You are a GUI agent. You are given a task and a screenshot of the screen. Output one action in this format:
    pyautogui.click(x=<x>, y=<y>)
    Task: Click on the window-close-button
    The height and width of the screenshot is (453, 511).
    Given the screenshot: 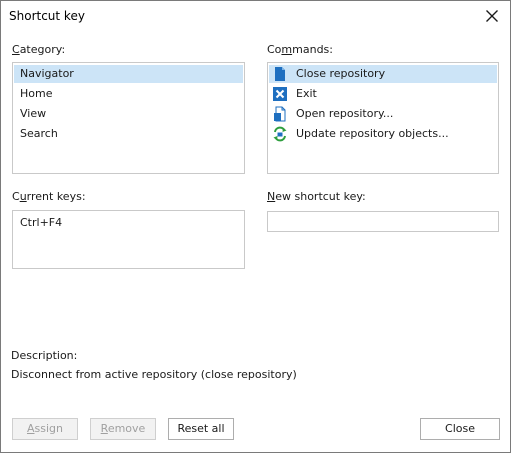 What is the action you would take?
    pyautogui.click(x=492, y=16)
    